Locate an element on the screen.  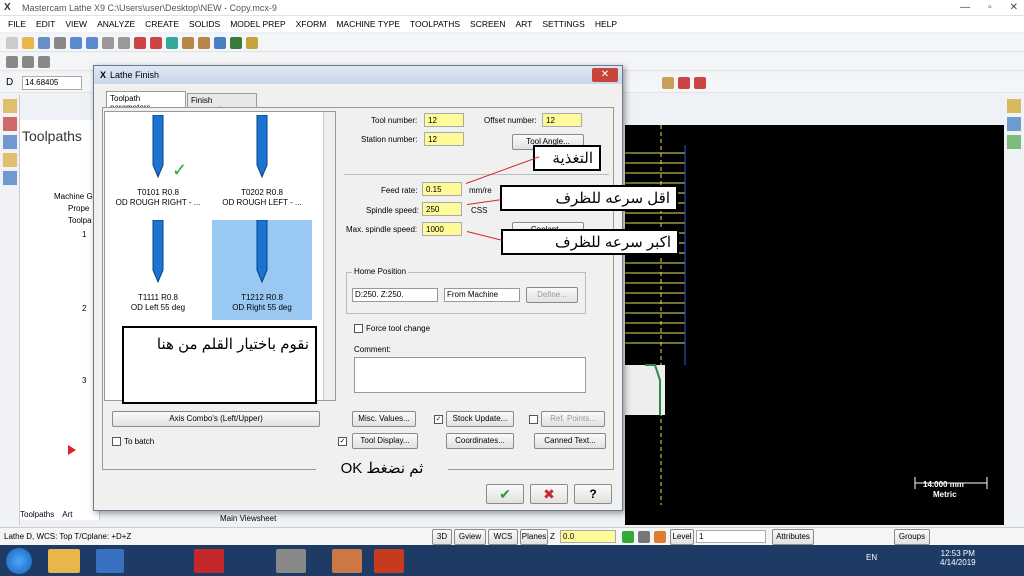
tool-number-field: 12 is located at coordinates (444, 120).